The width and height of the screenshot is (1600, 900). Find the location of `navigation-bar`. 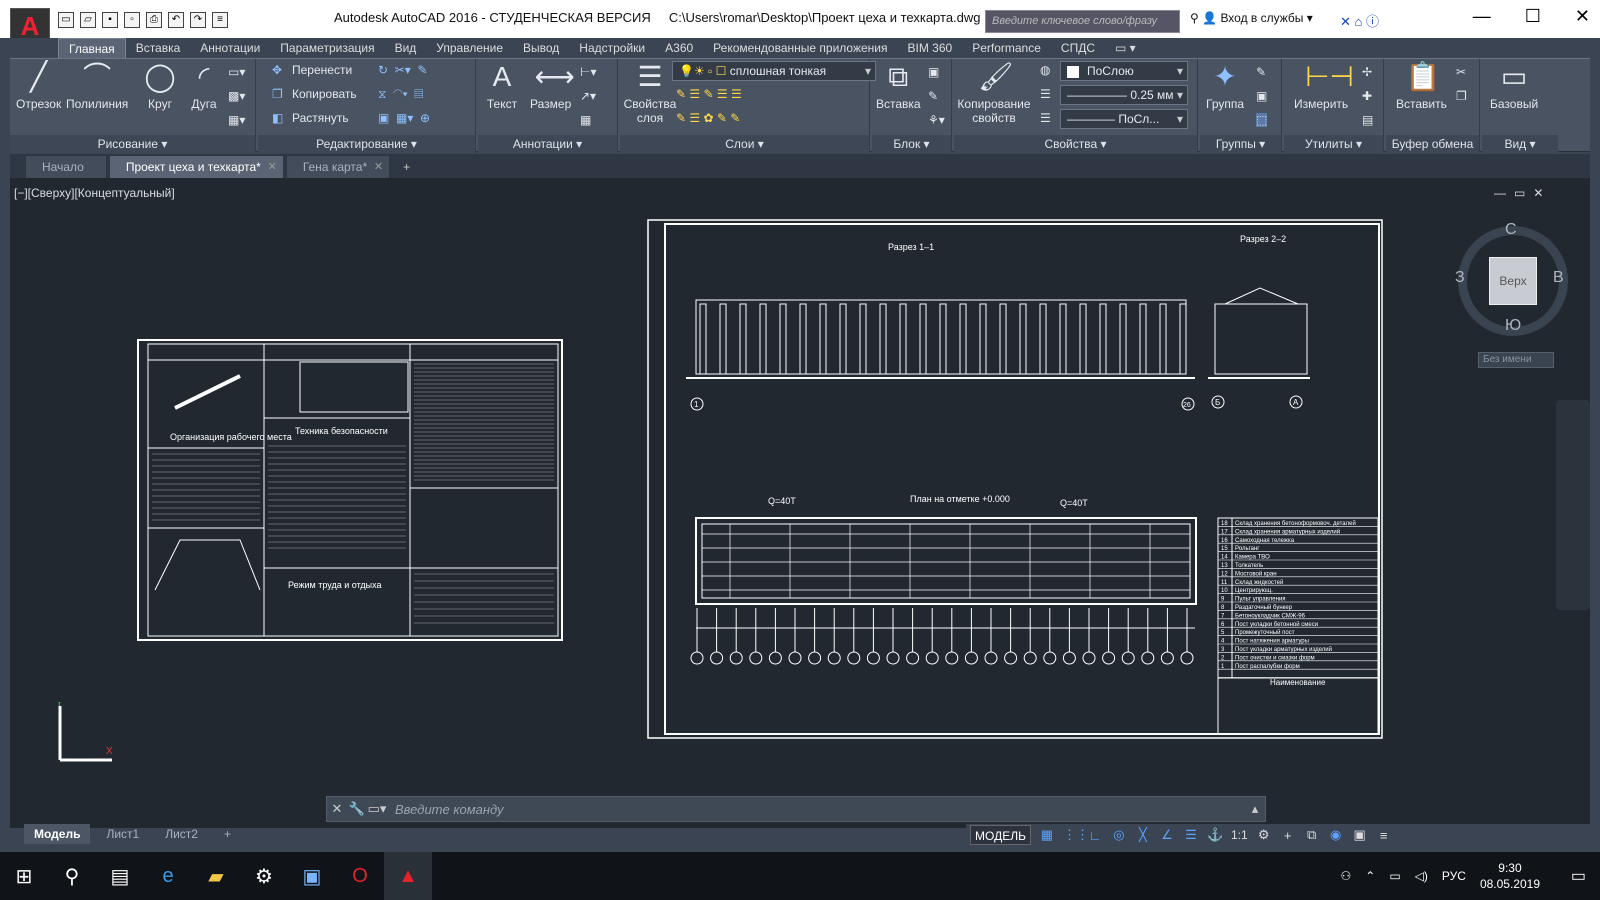

navigation-bar is located at coordinates (1573, 505).